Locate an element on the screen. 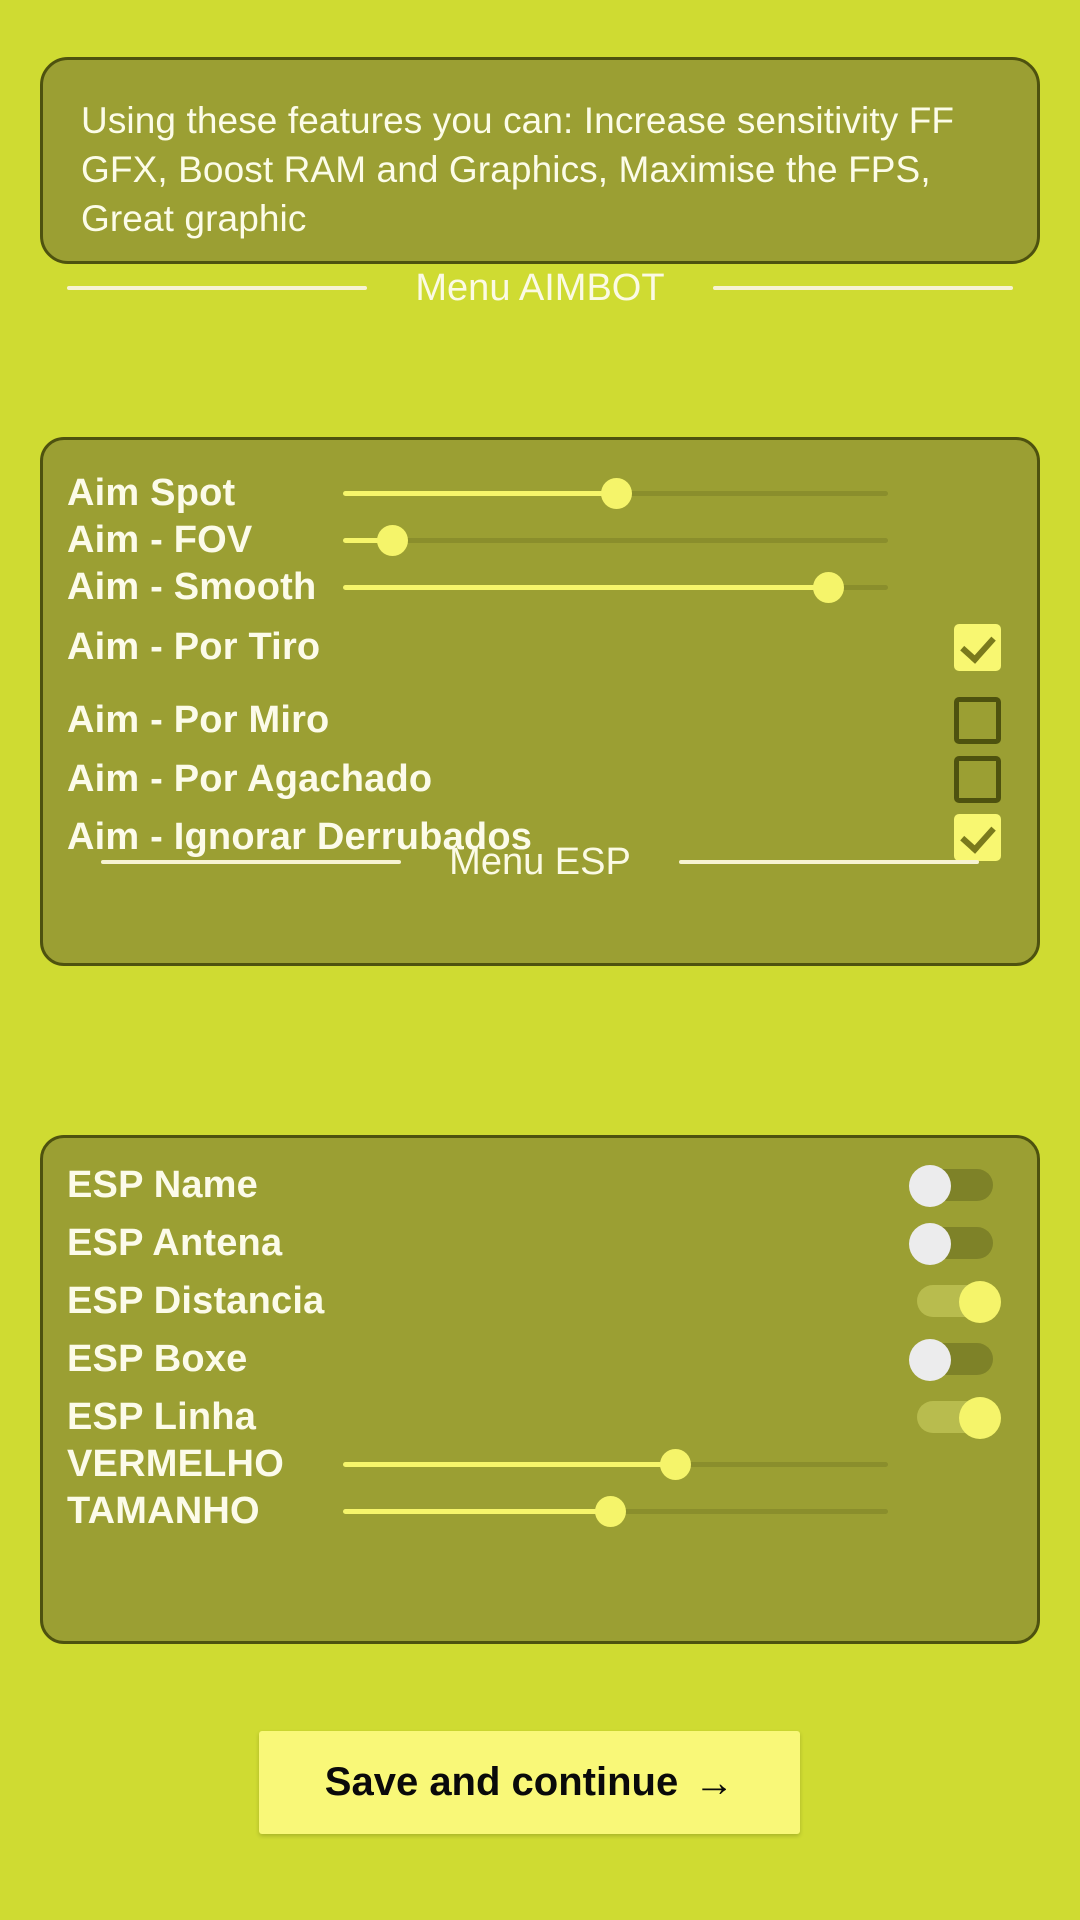 This screenshot has width=1080, height=1920. slider-tamanho is located at coordinates (615, 1511).